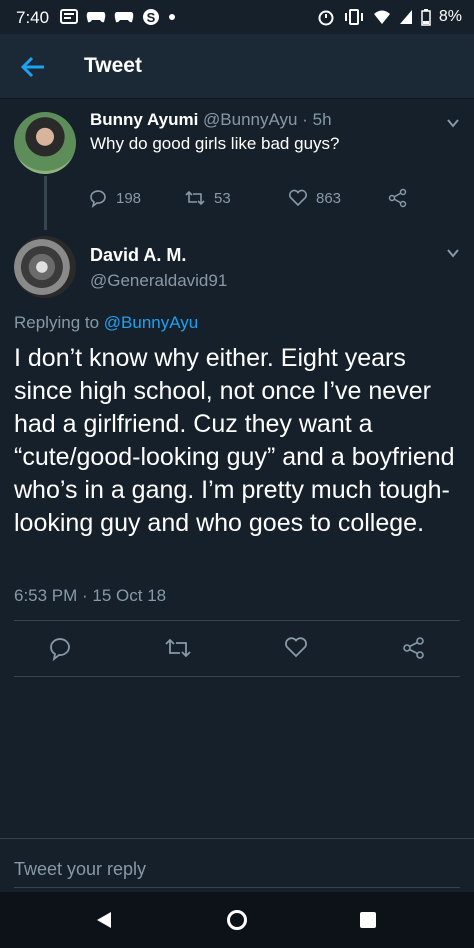 This screenshot has height=948, width=474. I want to click on message-icon, so click(69, 16).